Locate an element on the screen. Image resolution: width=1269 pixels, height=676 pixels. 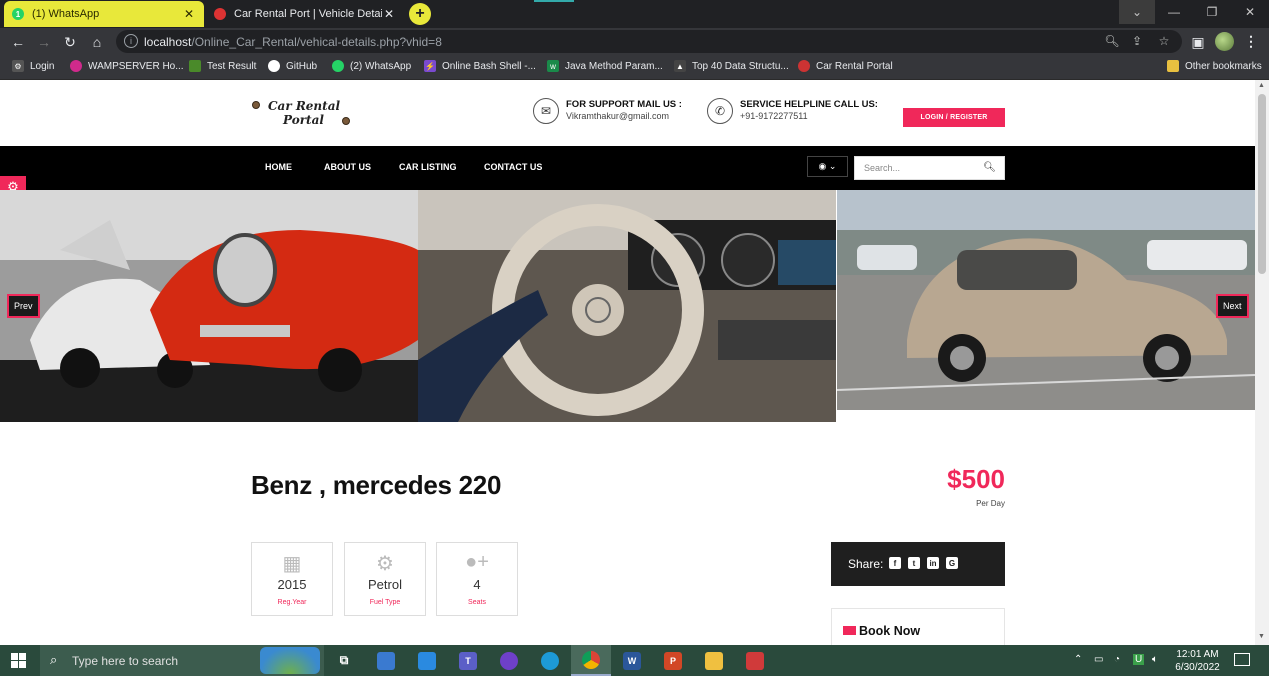
system-clock: 12:01 AM 6/30/2022 is located at coordinates (1197, 661).